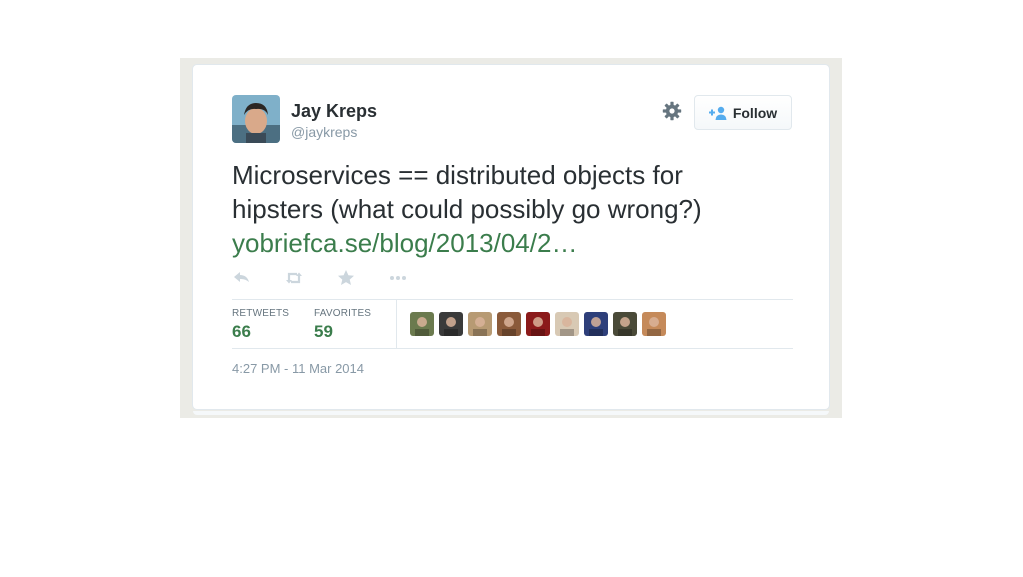 This screenshot has width=1023, height=577. I want to click on retweets-label: RETWEETS, so click(261, 313).